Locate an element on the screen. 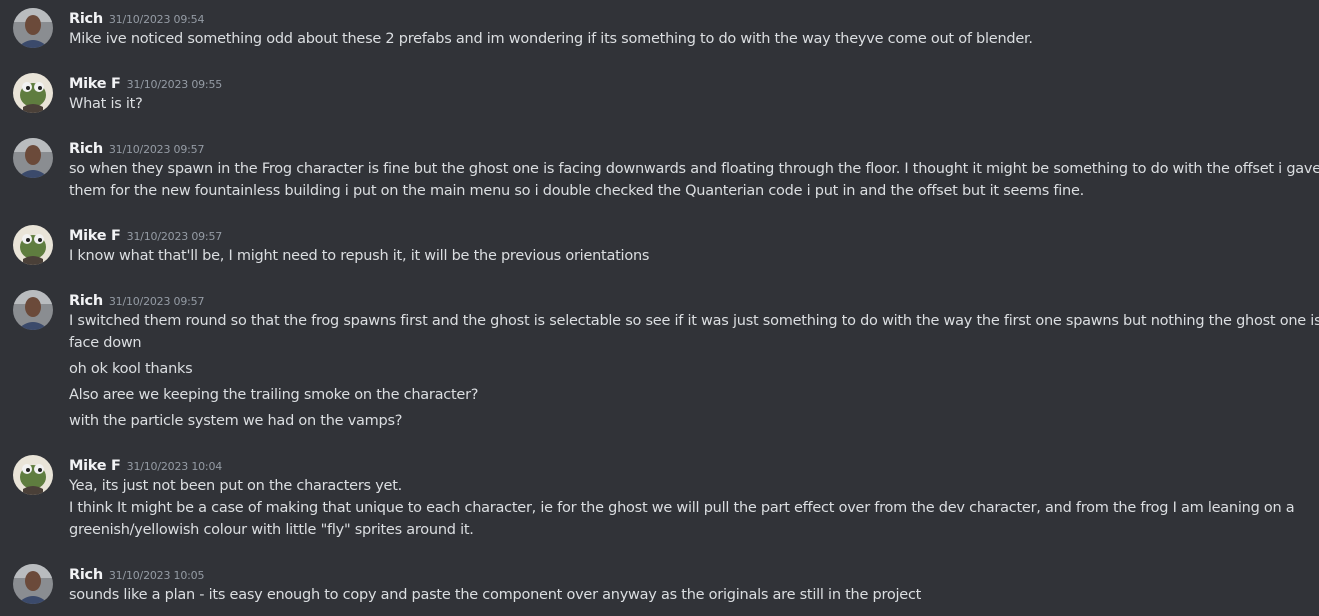 Image resolution: width=1319 pixels, height=616 pixels. message-text: face down is located at coordinates (105, 343).